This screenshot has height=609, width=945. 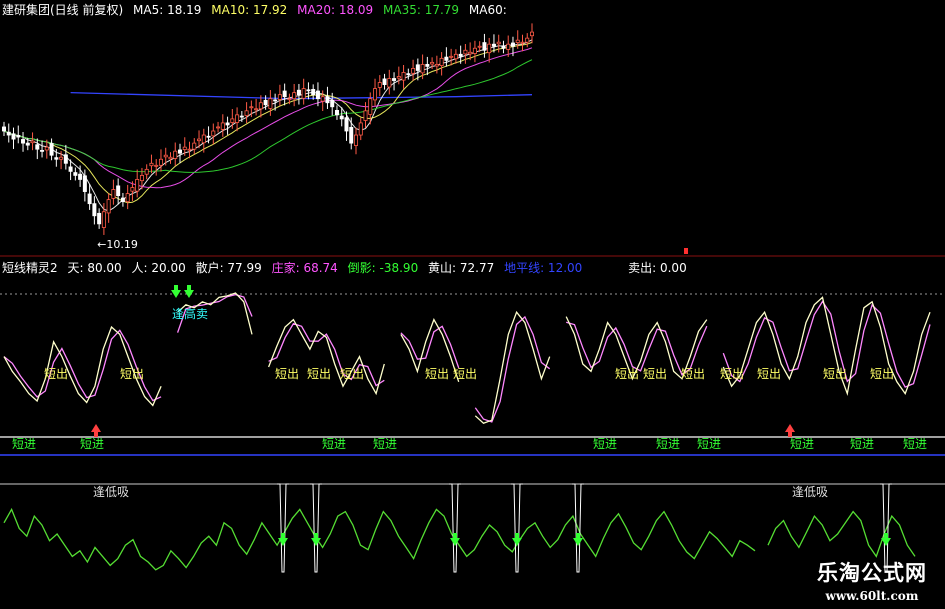 I want to click on low-buy-label-left: 逢低吸, so click(x=111, y=492).